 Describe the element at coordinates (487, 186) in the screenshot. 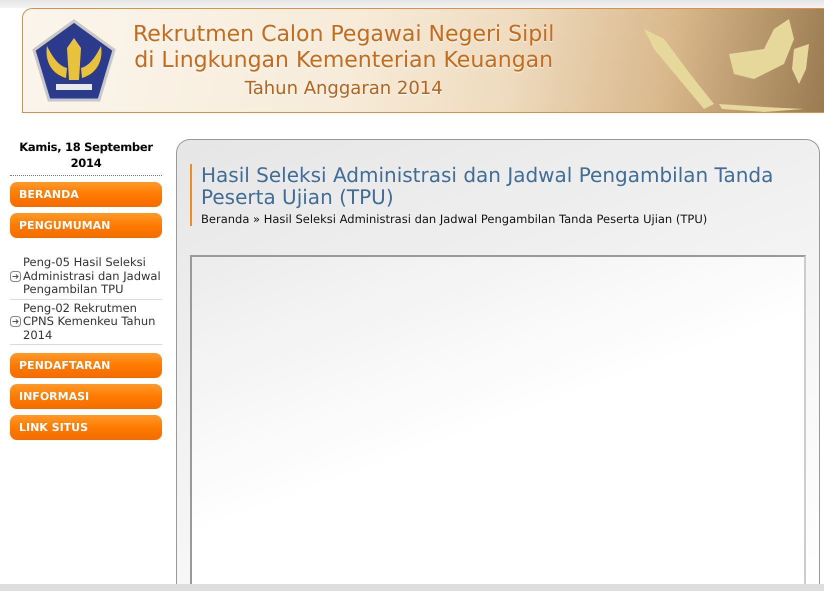

I see `page-title: Hasil Seleksi Administrasi dan Jadwal Pengambilan Tanda Peserta Ujian (TPU)` at that location.